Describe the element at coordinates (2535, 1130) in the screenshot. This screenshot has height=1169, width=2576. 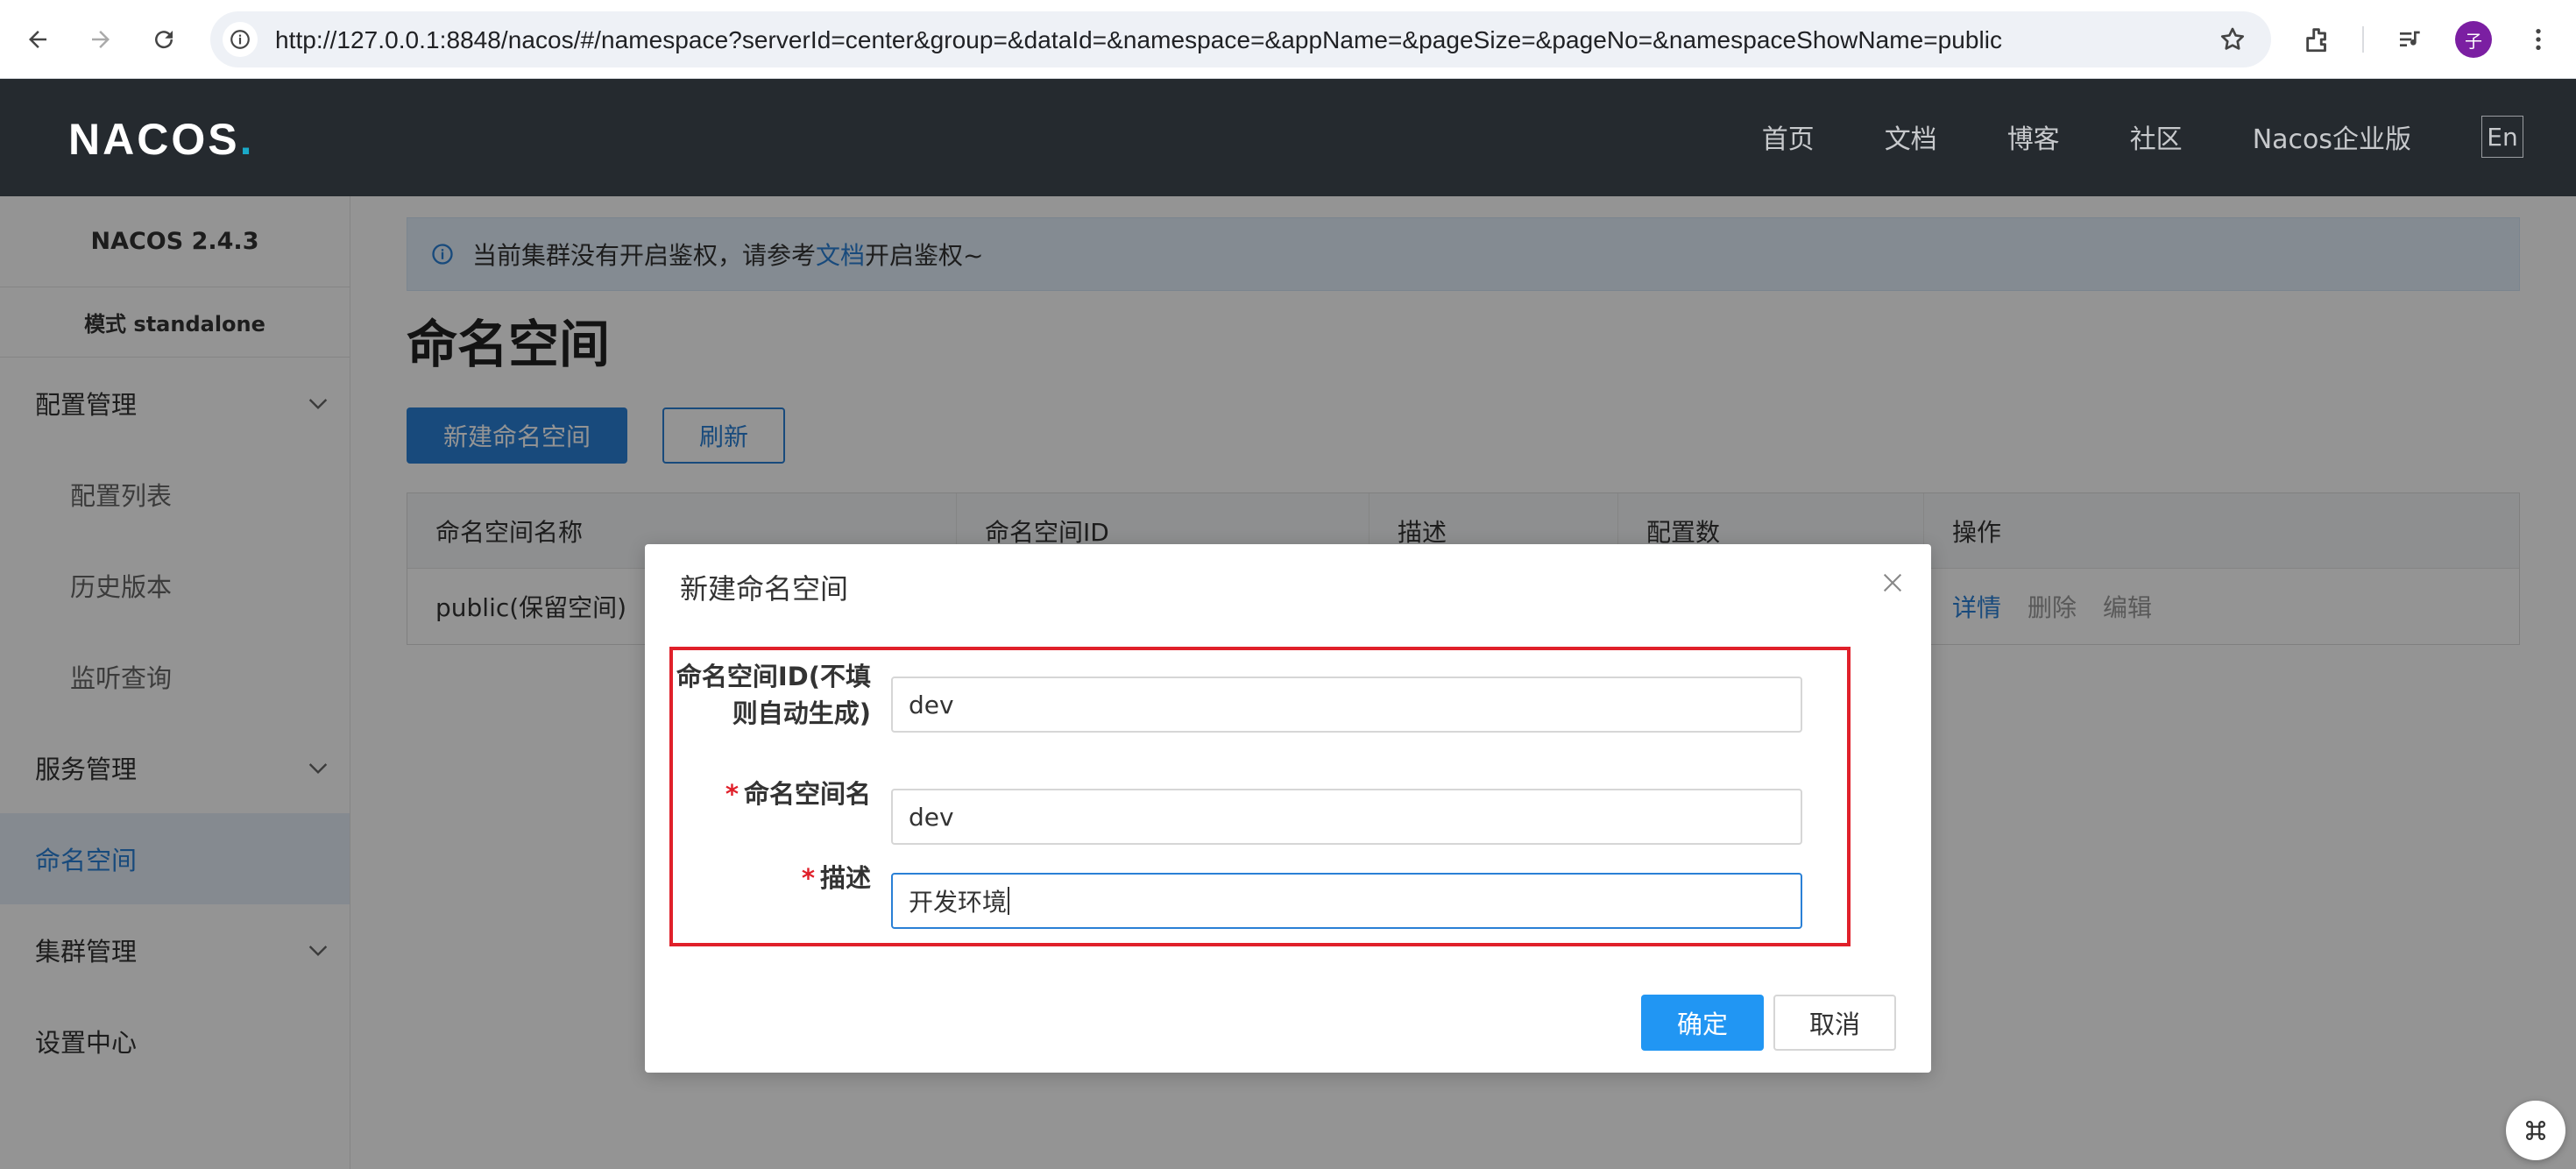
I see `floating-command-icon` at that location.